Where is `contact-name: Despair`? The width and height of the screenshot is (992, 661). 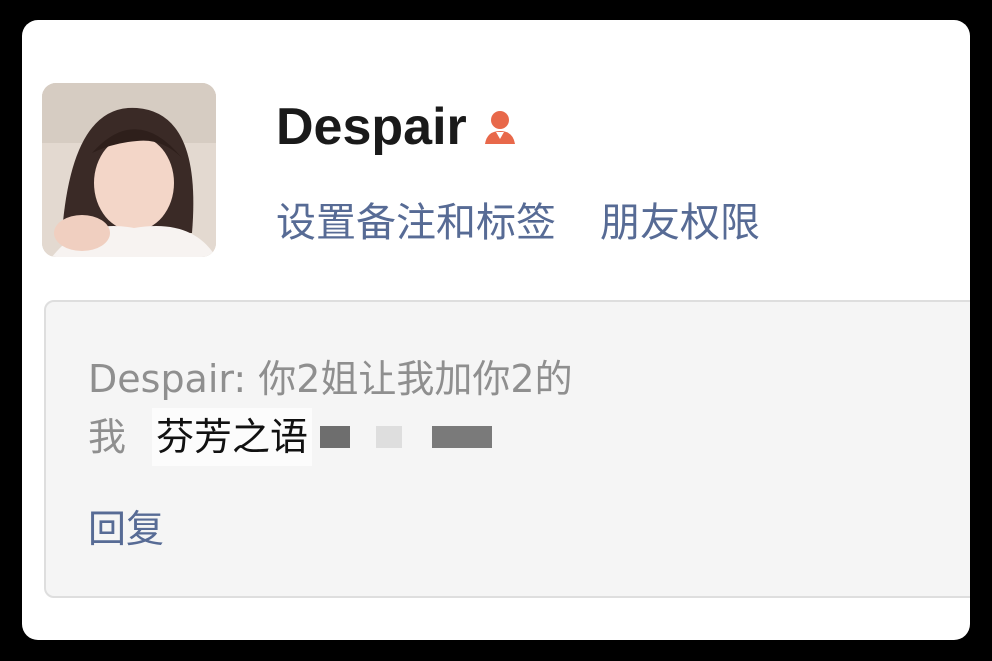
contact-name: Despair is located at coordinates (371, 127).